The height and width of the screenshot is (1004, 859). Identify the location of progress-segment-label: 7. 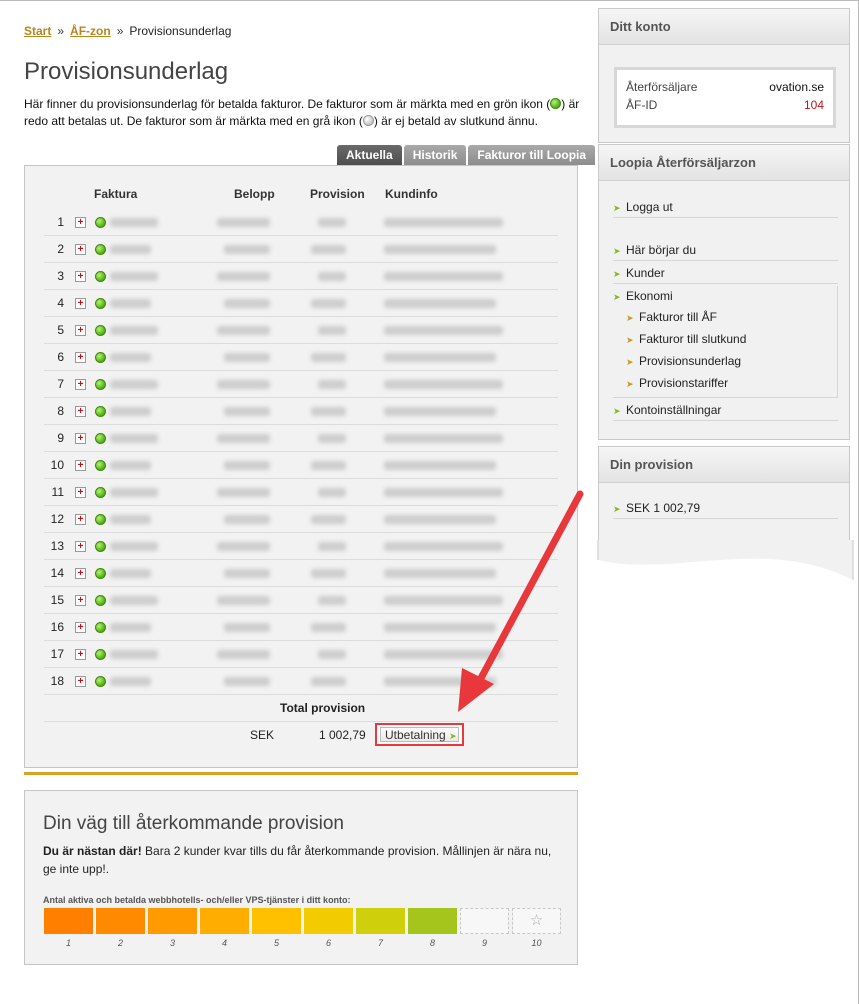
(380, 943).